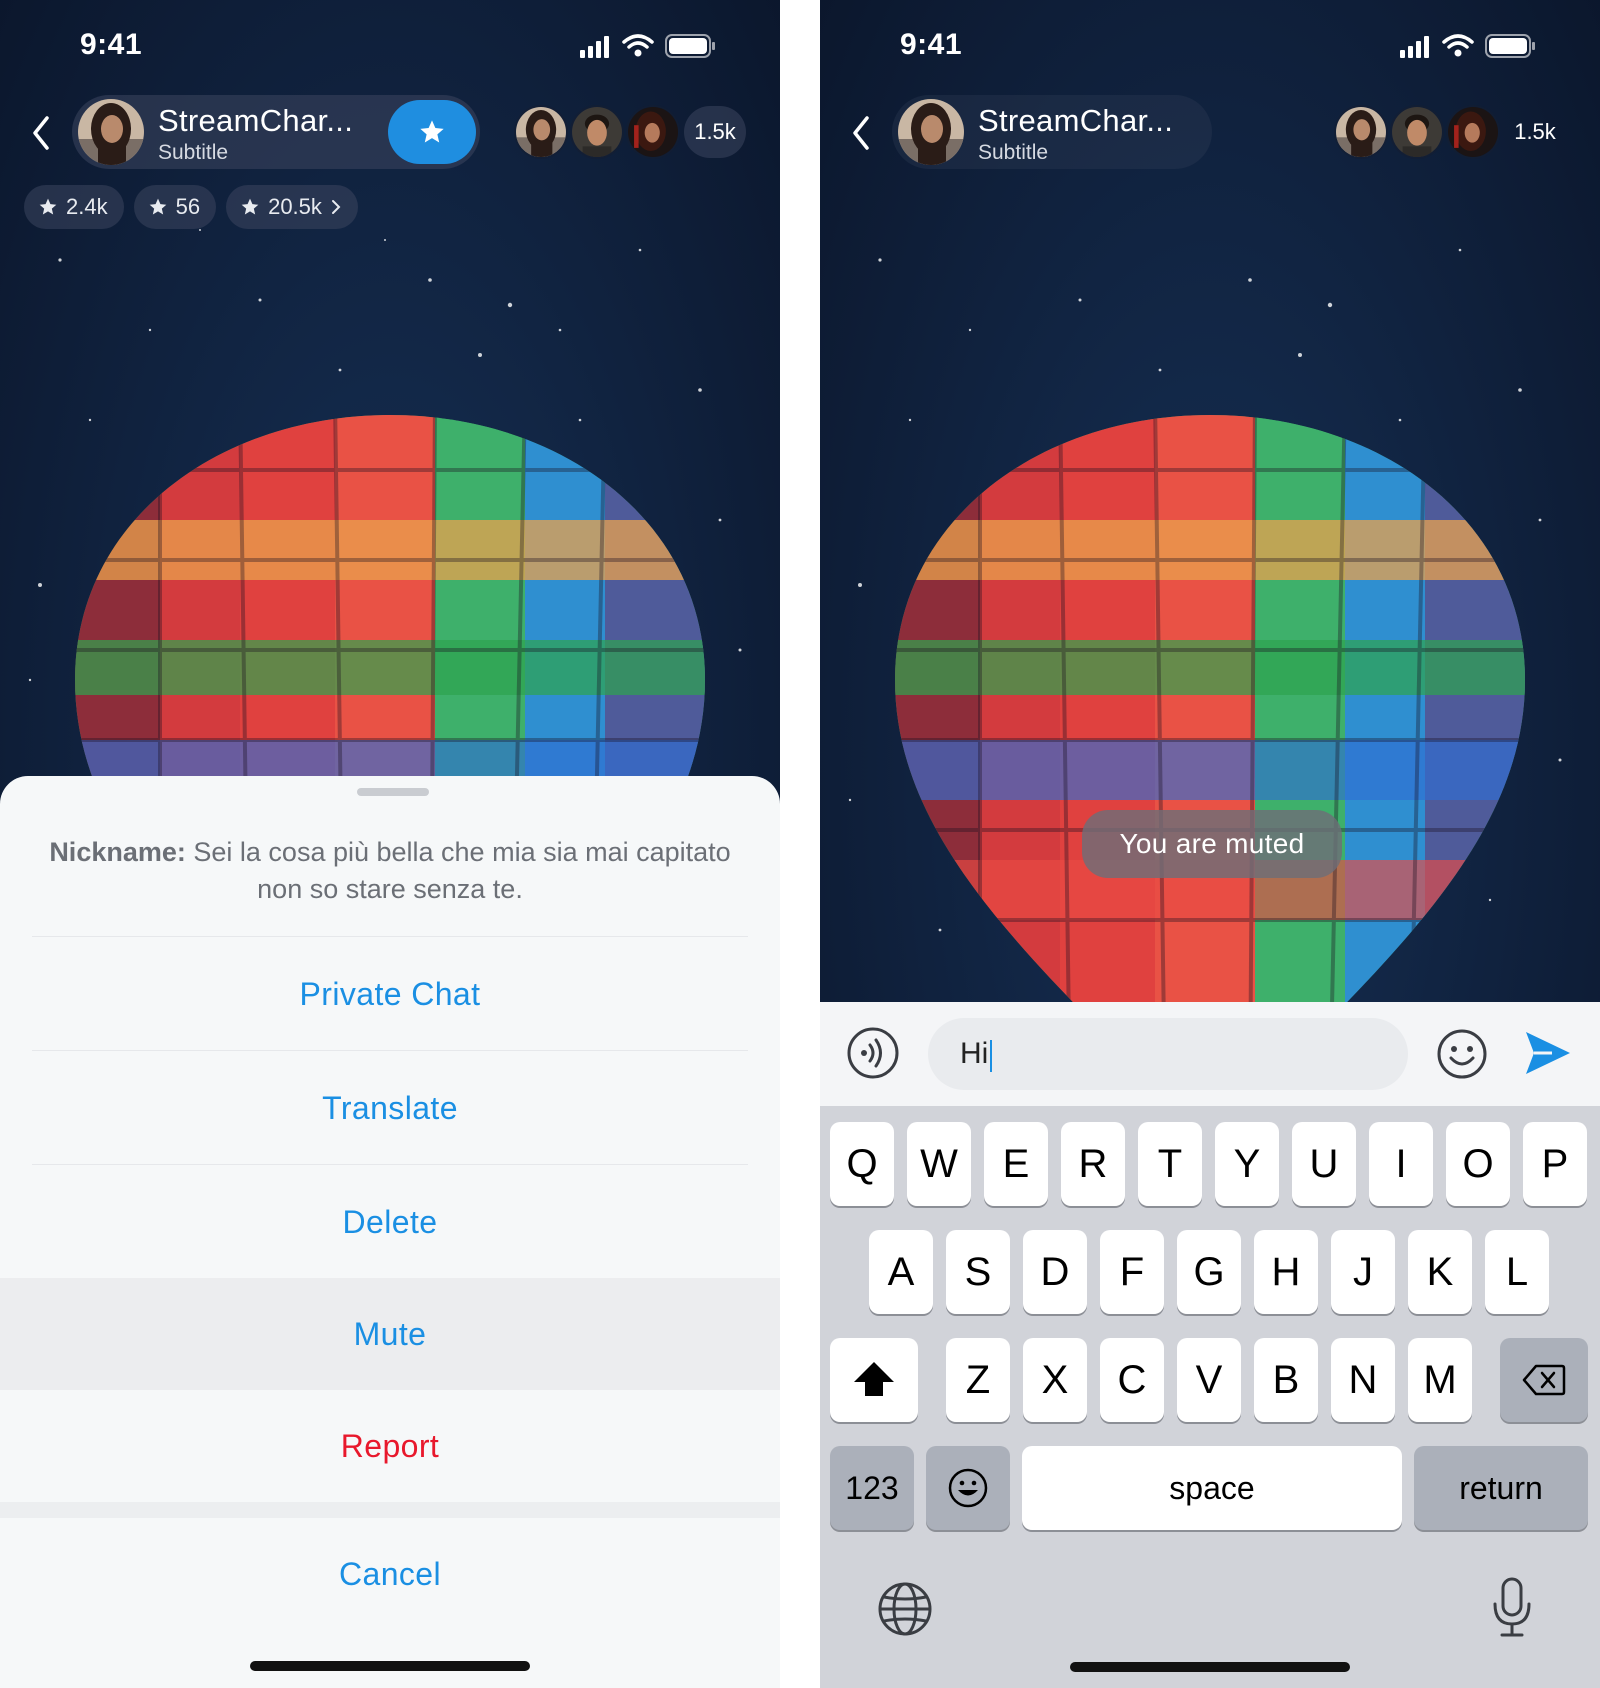  What do you see at coordinates (193, 152) in the screenshot?
I see `channel-subtitle: Subtitle` at bounding box center [193, 152].